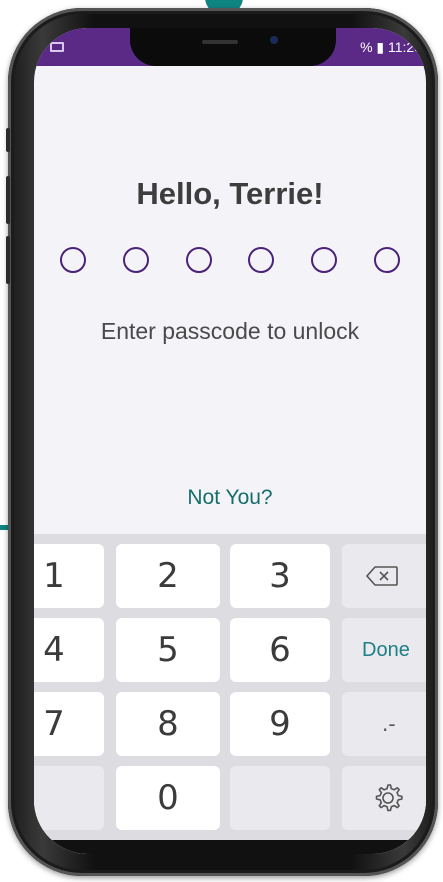 The image size is (443, 882). I want to click on not-you-link: Not You?, so click(230, 498).